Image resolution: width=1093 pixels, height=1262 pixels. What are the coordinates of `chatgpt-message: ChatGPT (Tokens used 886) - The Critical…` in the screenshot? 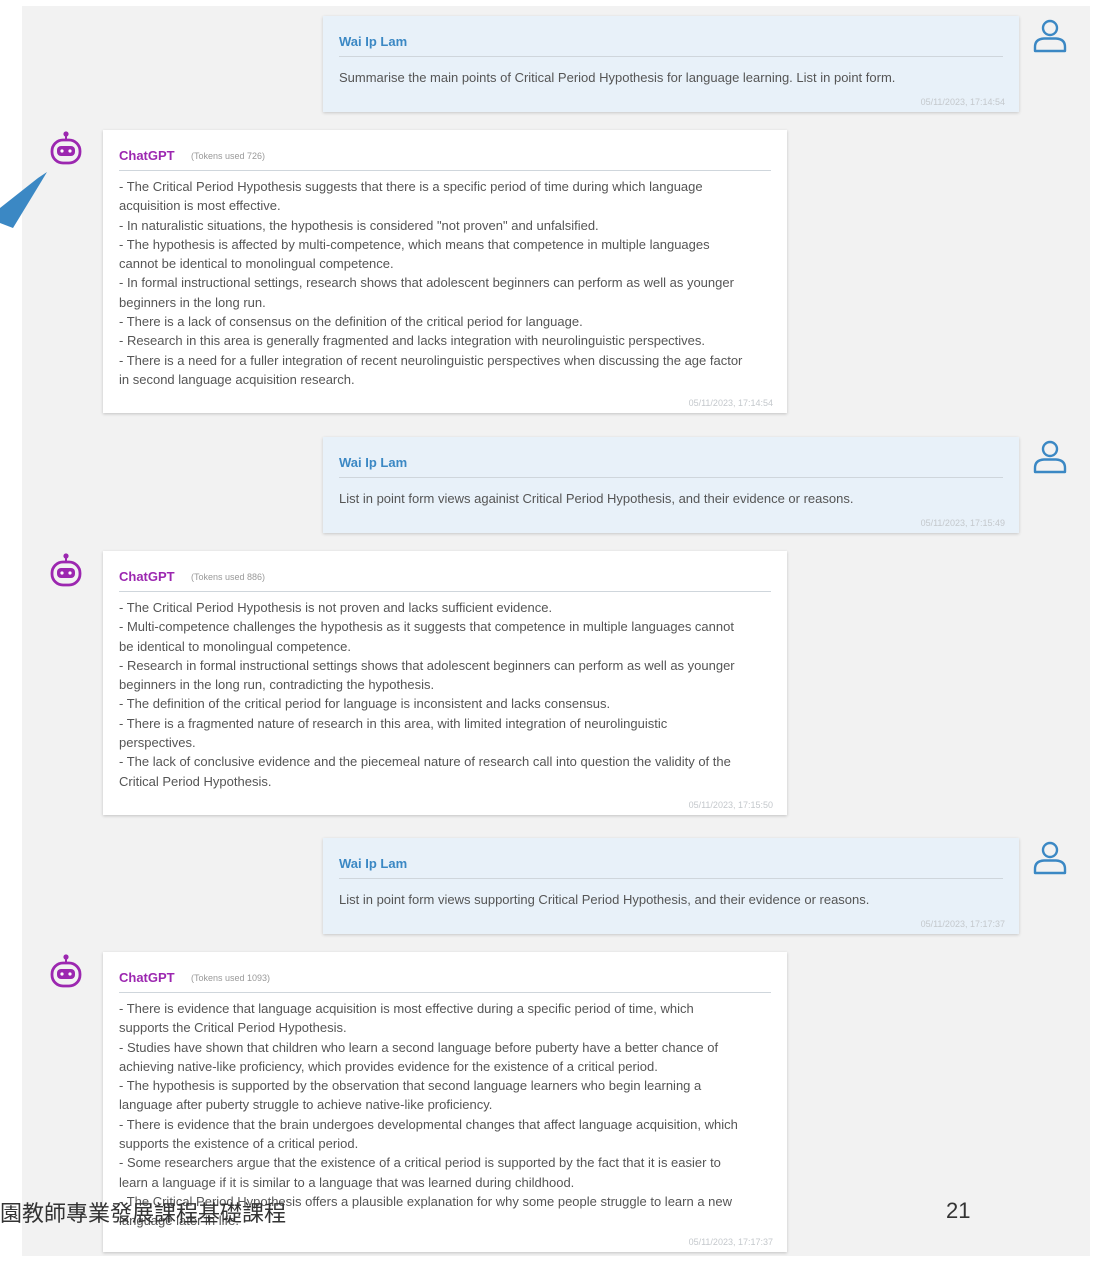 It's located at (445, 683).